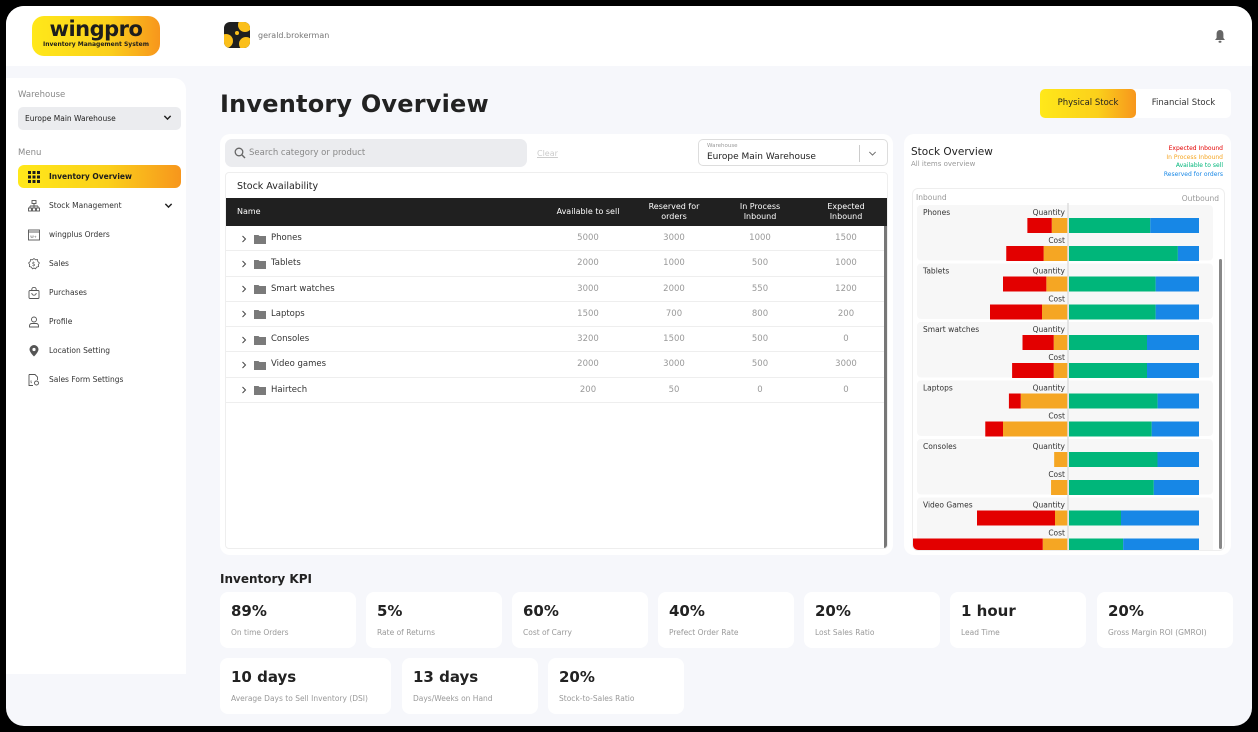  I want to click on table-row: Tablets 2000 1000 500 1000, so click(556, 264).